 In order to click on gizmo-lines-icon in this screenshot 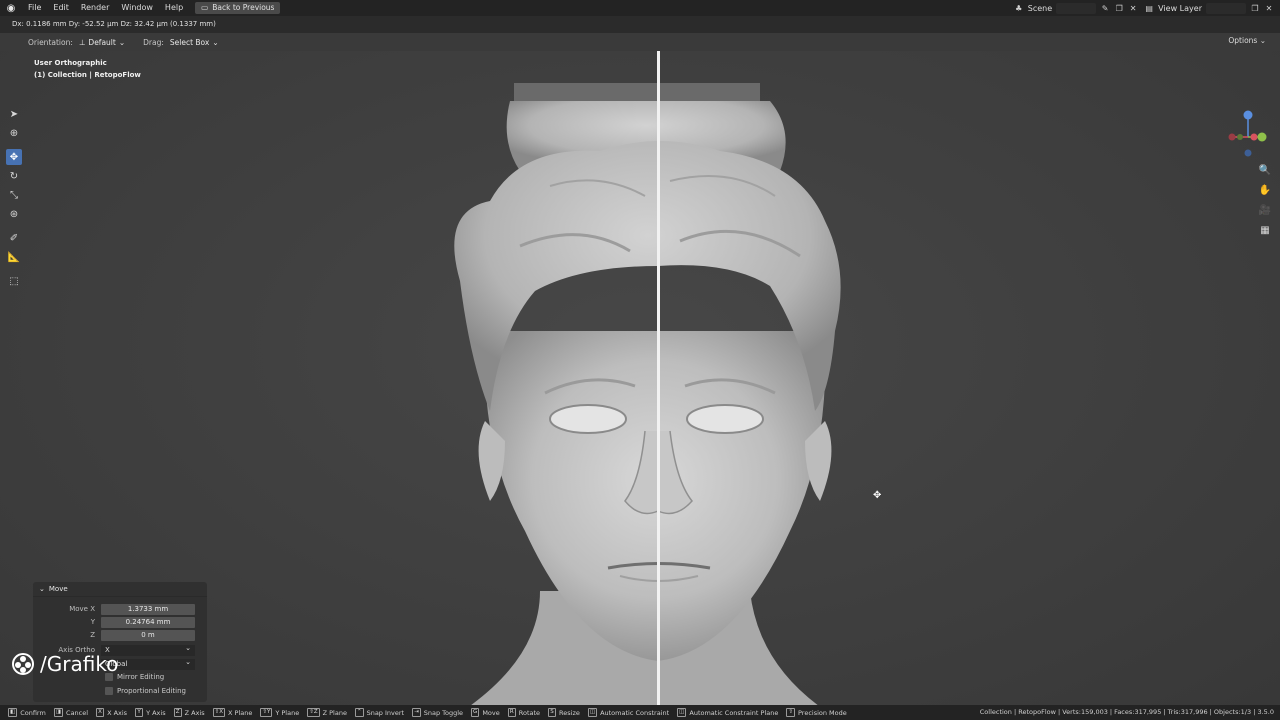, I will do `click(1247, 133)`.